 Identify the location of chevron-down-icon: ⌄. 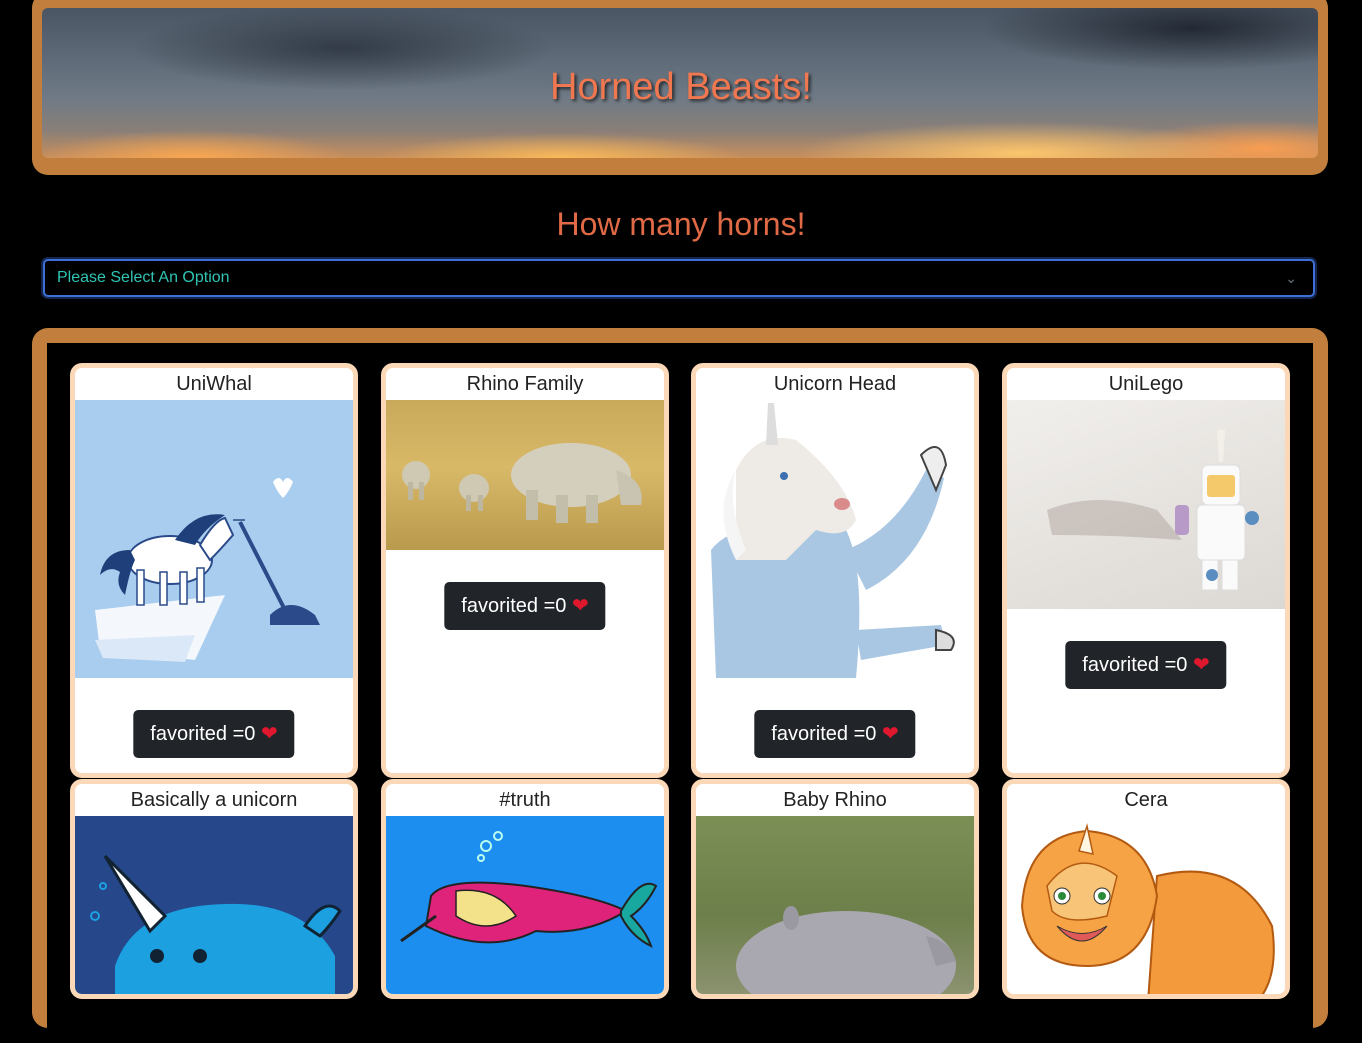
(1291, 278).